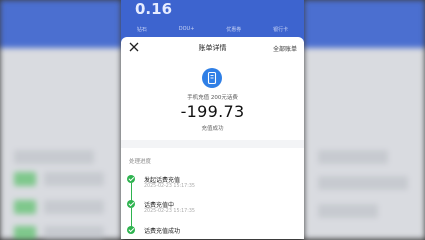  Describe the element at coordinates (285, 48) in the screenshot. I see `all-bills-link: 全部账单` at that location.